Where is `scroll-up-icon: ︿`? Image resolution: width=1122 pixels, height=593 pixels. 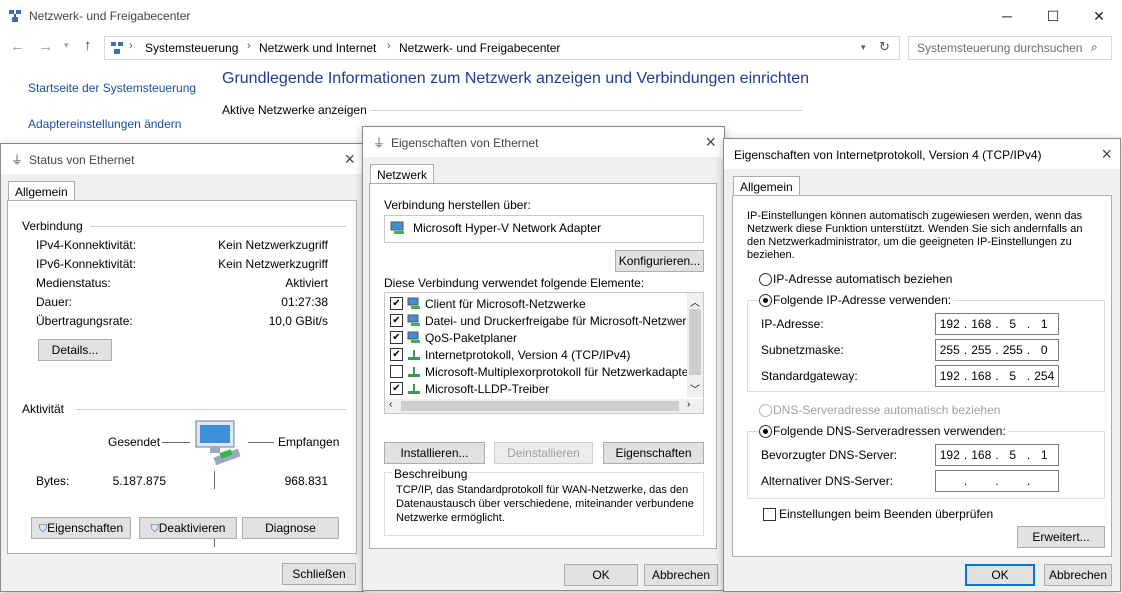
scroll-up-icon: ︿ is located at coordinates (695, 301).